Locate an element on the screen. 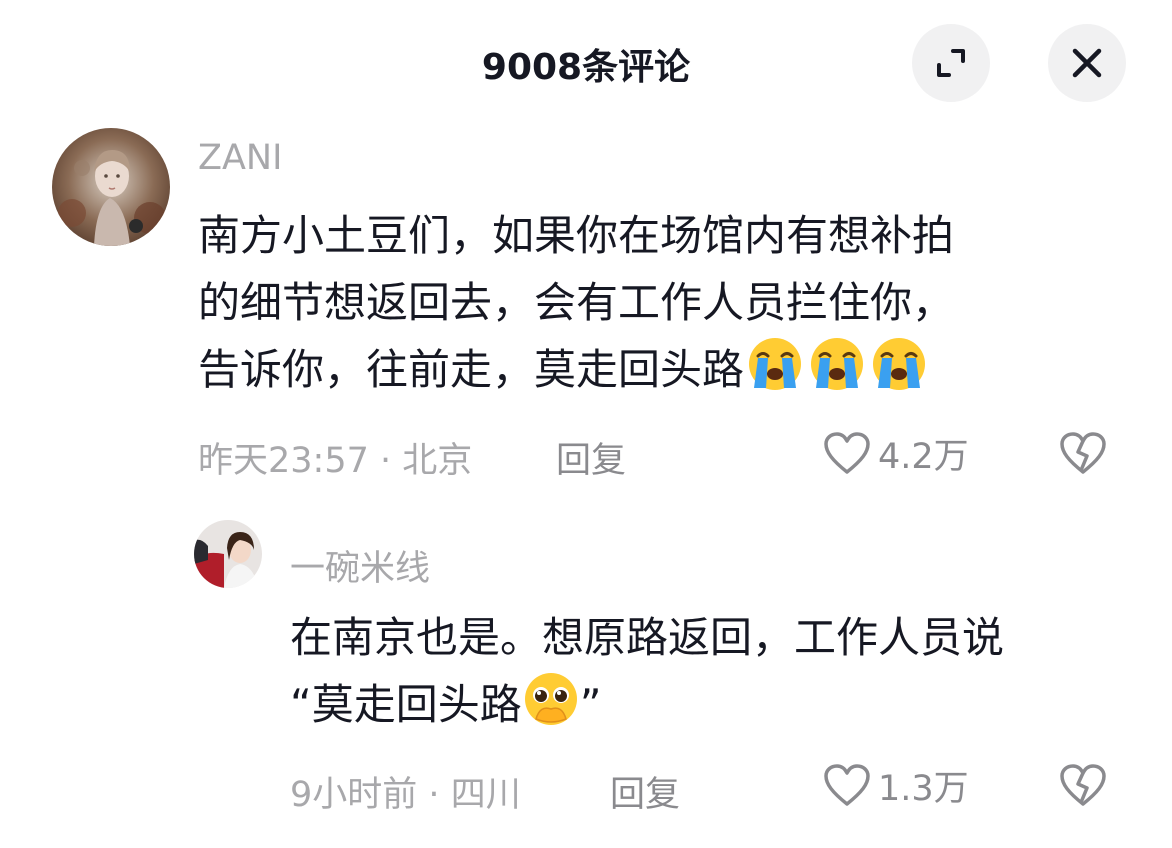  comment-line: 告诉你，往前走，莫走回头路 is located at coordinates (576, 369).